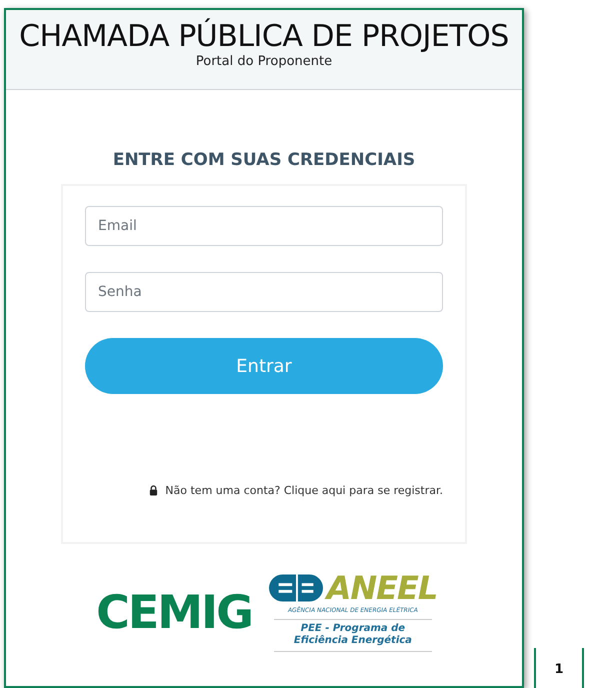 This screenshot has height=688, width=592. I want to click on page-number-marker: 1, so click(559, 668).